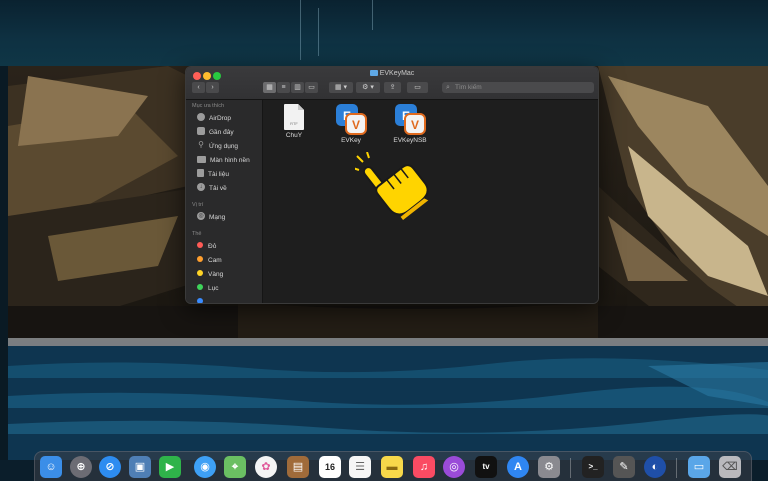  Describe the element at coordinates (200, 273) in the screenshot. I see `yellow-tag-icon` at that location.